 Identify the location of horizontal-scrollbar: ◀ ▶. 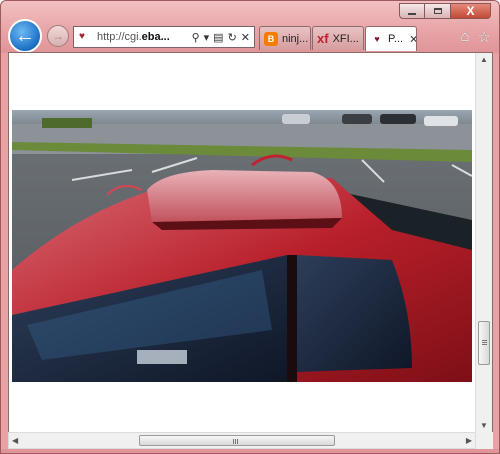
(242, 440).